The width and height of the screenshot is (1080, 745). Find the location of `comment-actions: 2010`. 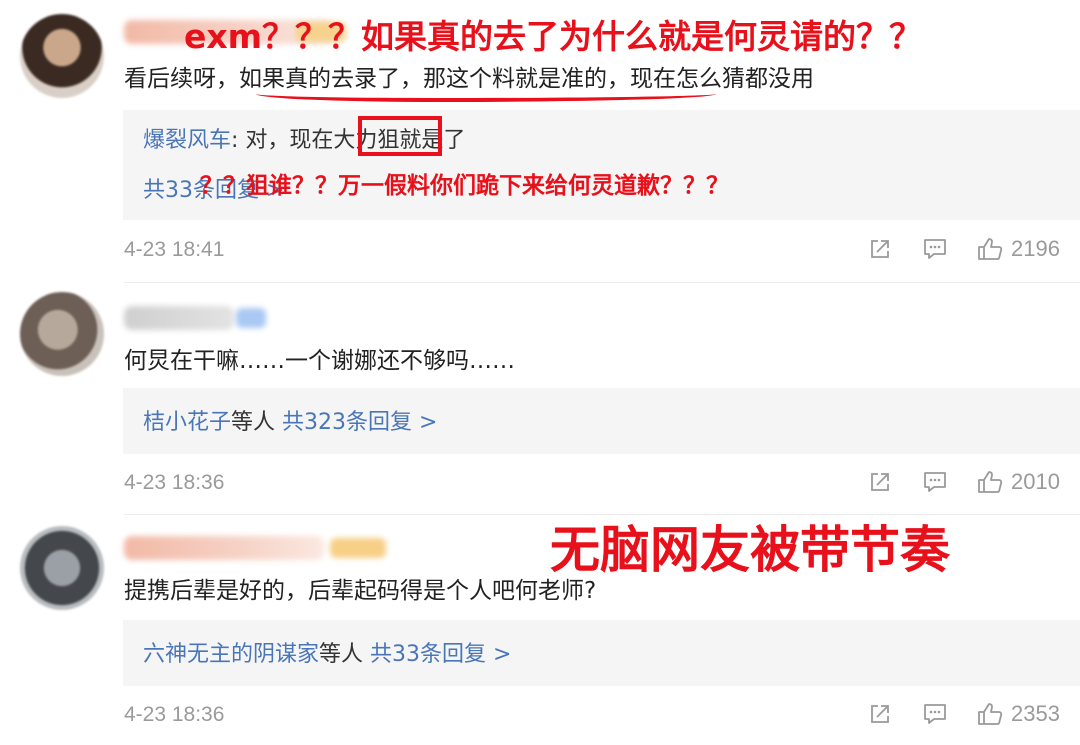

comment-actions: 2010 is located at coordinates (964, 482).